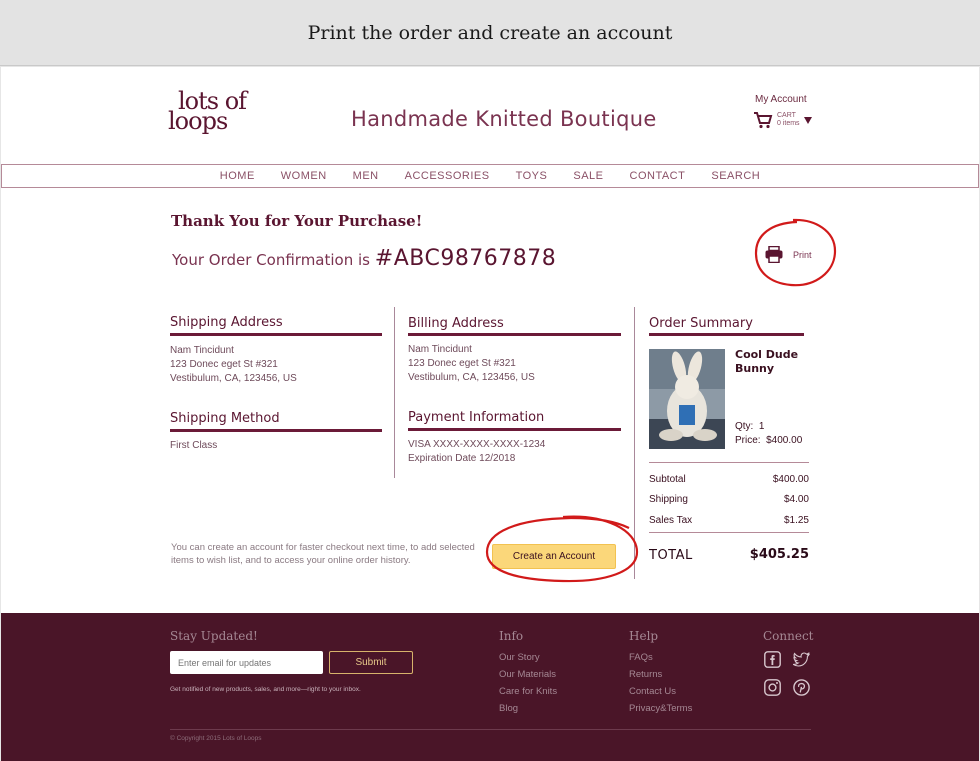 The height and width of the screenshot is (761, 980). Describe the element at coordinates (761, 426) in the screenshot. I see `qty-value: 1` at that location.